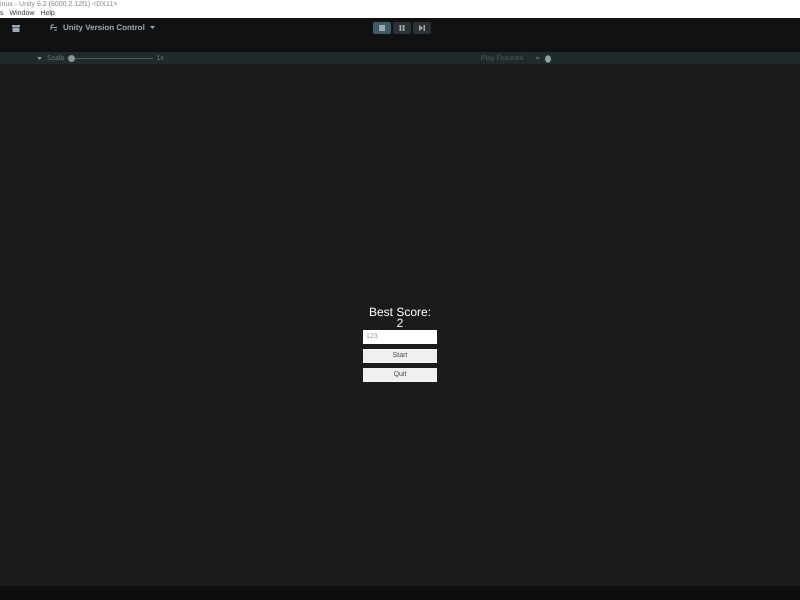 The height and width of the screenshot is (600, 800). I want to click on step-icon, so click(422, 28).